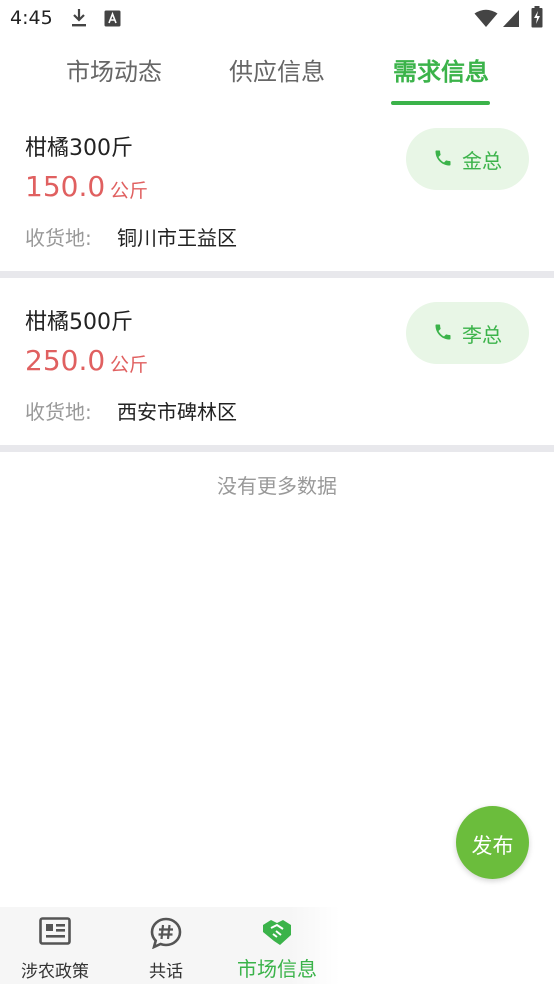 Image resolution: width=554 pixels, height=984 pixels. I want to click on download-icon, so click(79, 18).